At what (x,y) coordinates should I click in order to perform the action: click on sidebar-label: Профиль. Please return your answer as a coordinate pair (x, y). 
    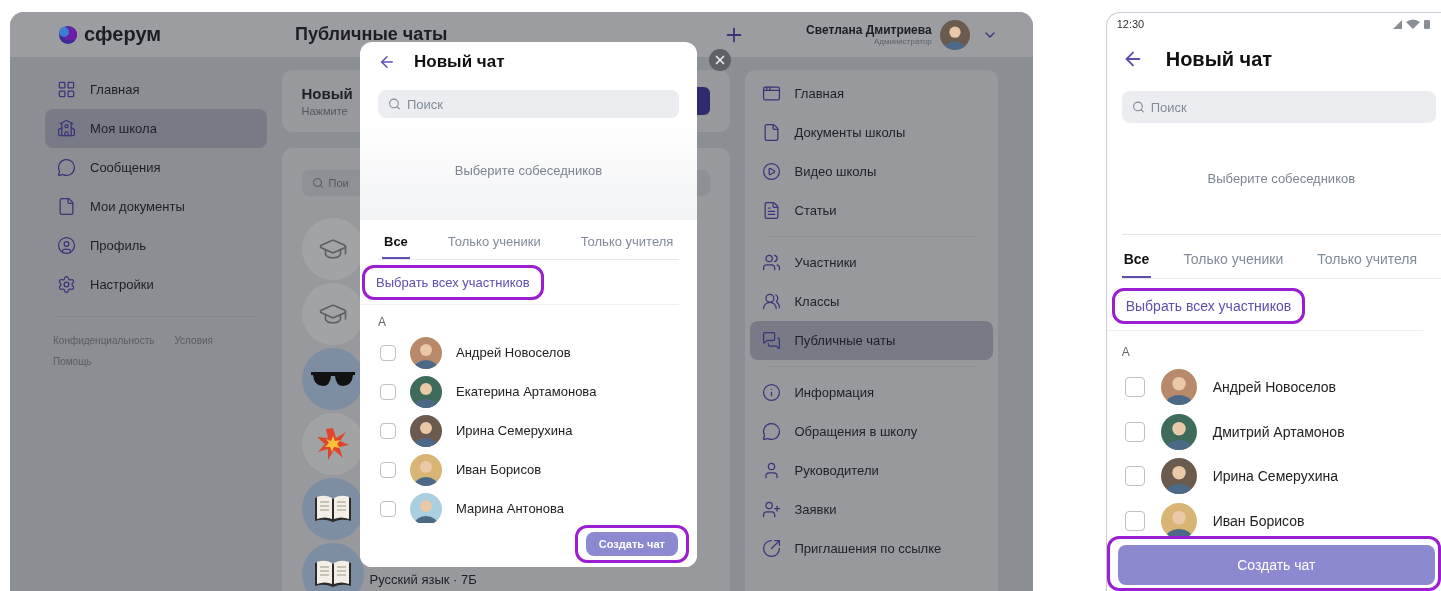
    Looking at the image, I should click on (118, 245).